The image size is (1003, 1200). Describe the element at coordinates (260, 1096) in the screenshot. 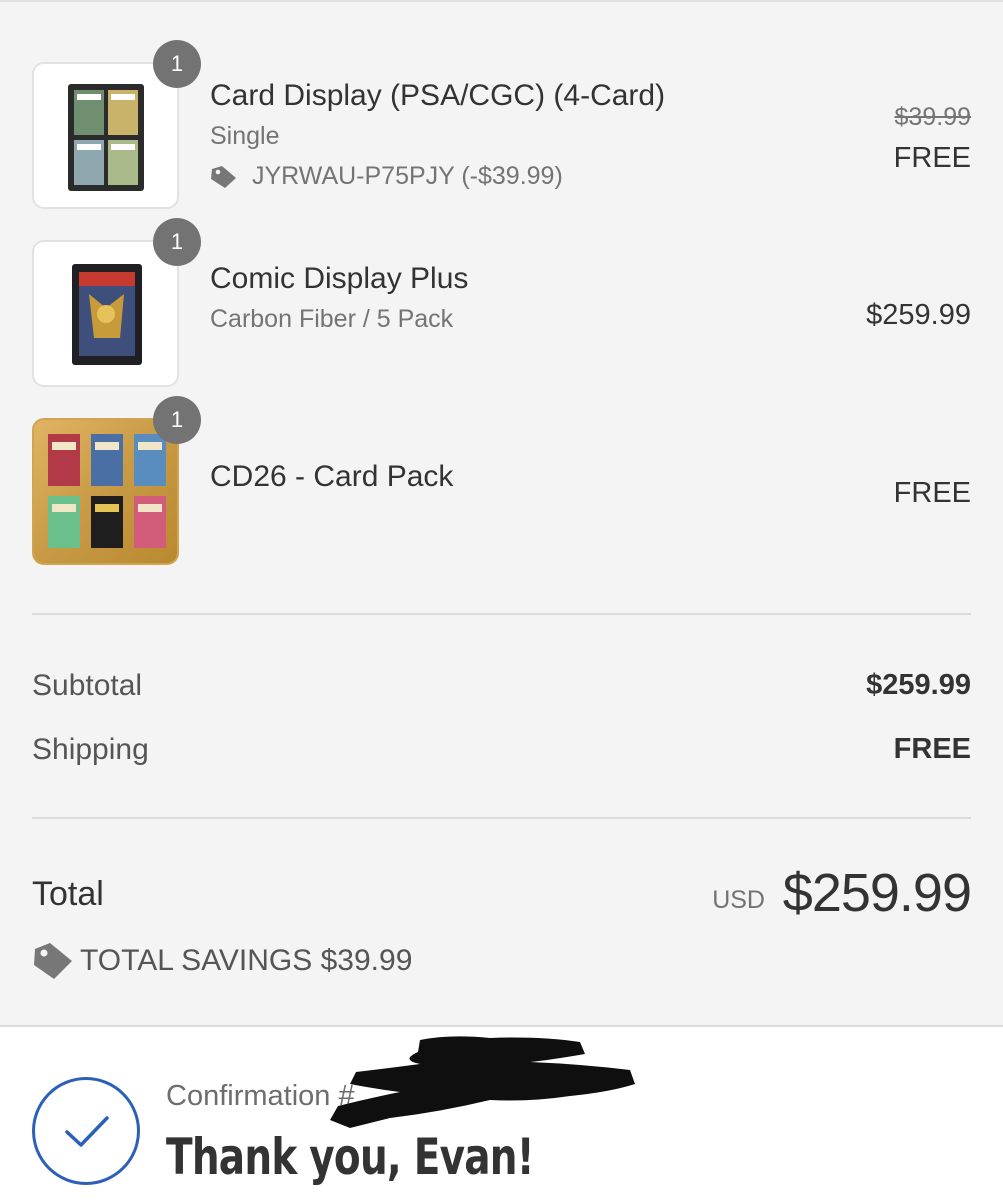

I see `confirmation-number: Confirmation #` at that location.